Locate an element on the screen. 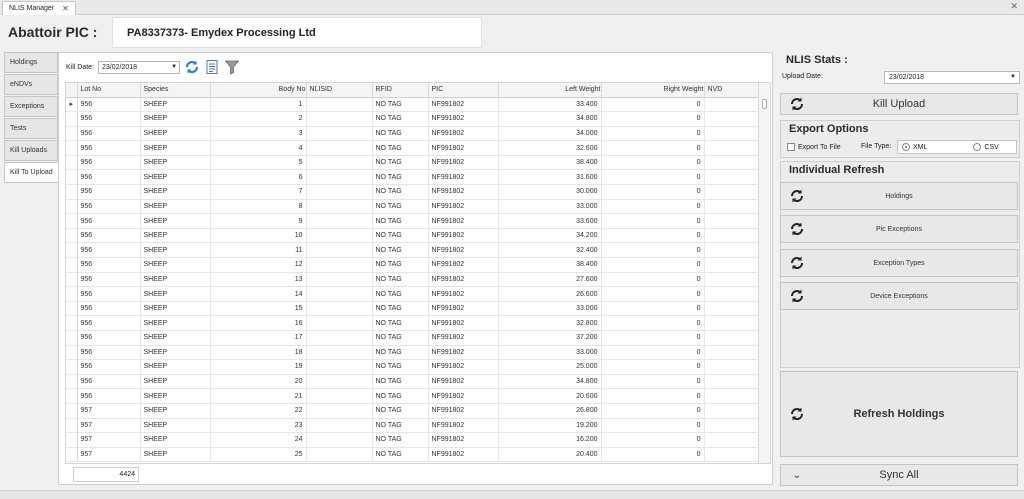  table-cell: 31.600 is located at coordinates (550, 177).